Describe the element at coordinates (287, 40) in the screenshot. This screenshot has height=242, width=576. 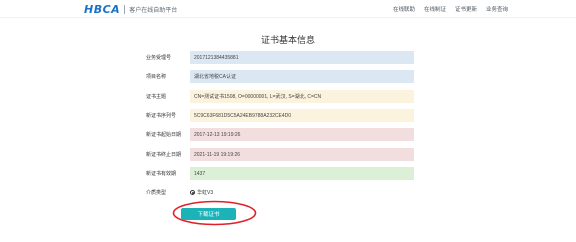
I see `page-title: 证书基本信息` at that location.